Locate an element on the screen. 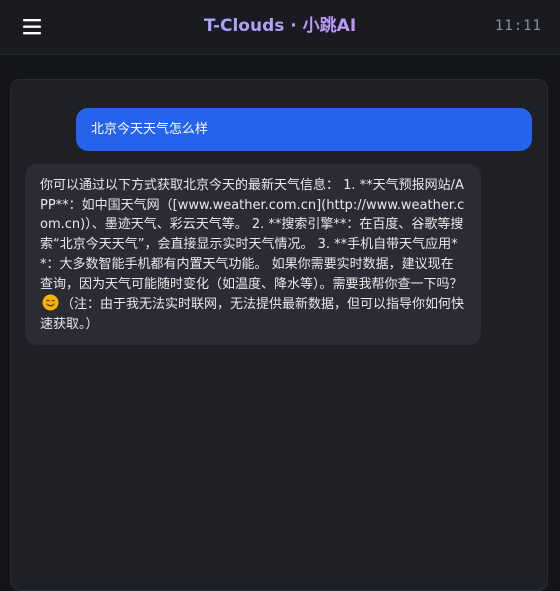 Image resolution: width=560 pixels, height=591 pixels. top-bar: T-Clouds · 小跳AI 11:11 is located at coordinates (280, 27).